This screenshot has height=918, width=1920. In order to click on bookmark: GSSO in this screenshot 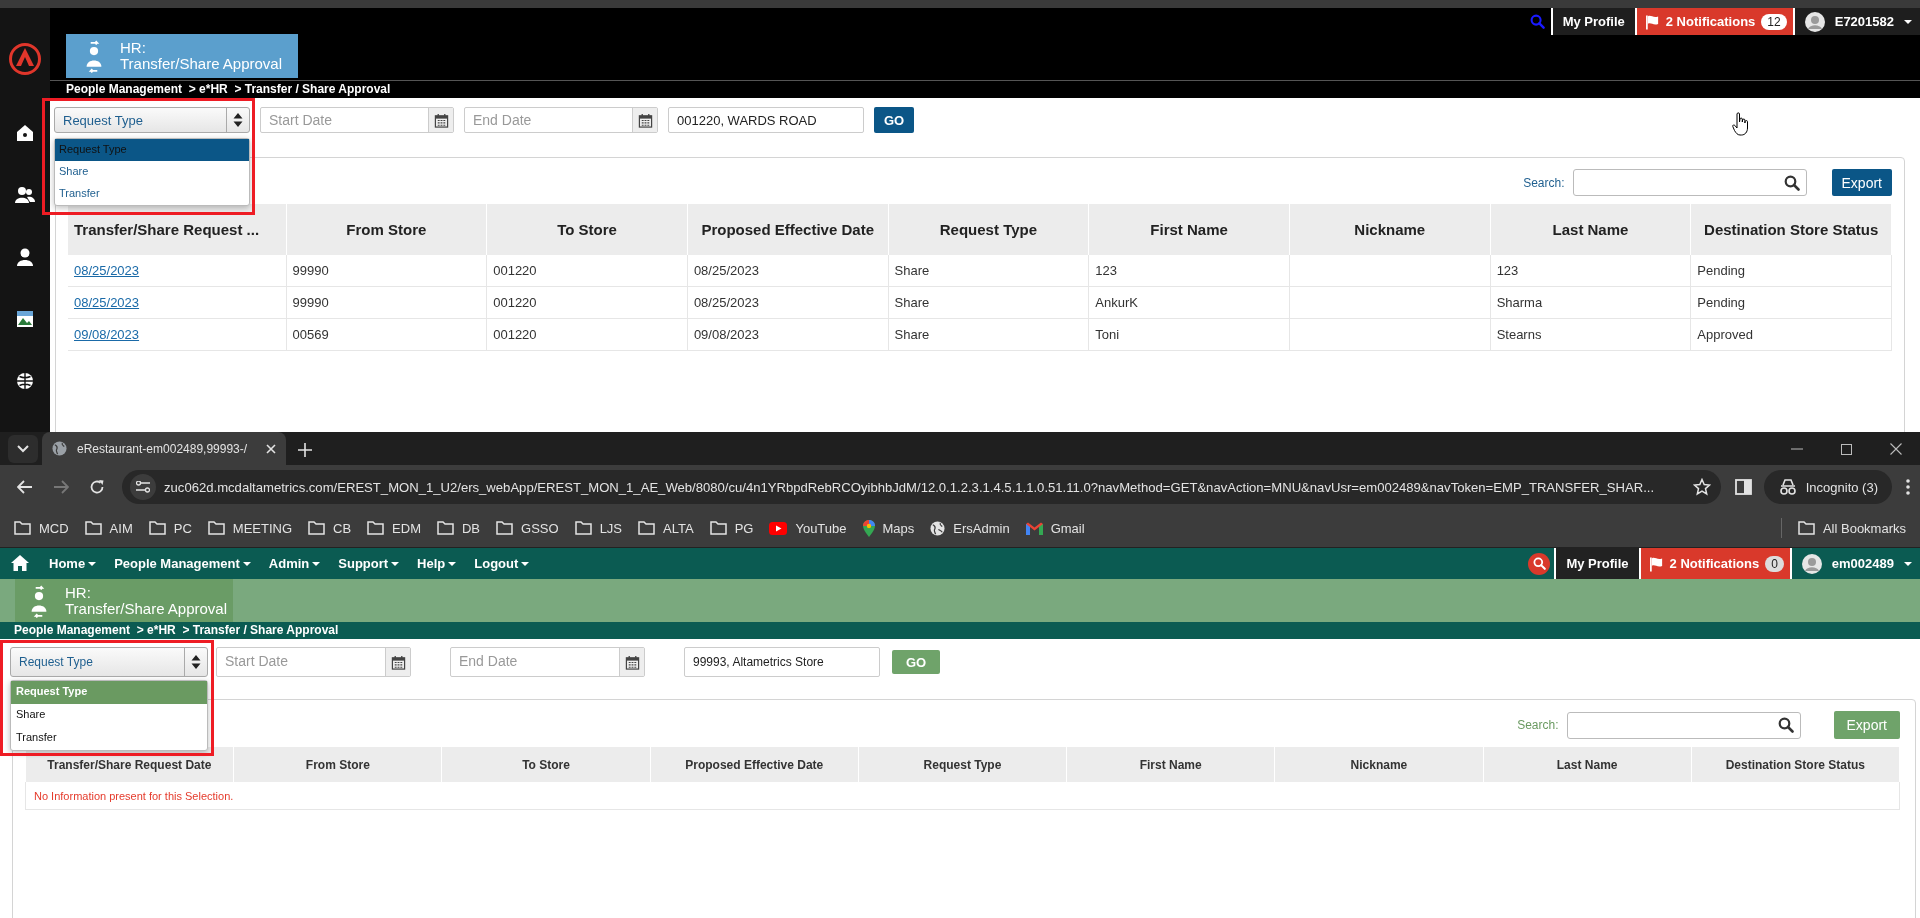, I will do `click(527, 528)`.